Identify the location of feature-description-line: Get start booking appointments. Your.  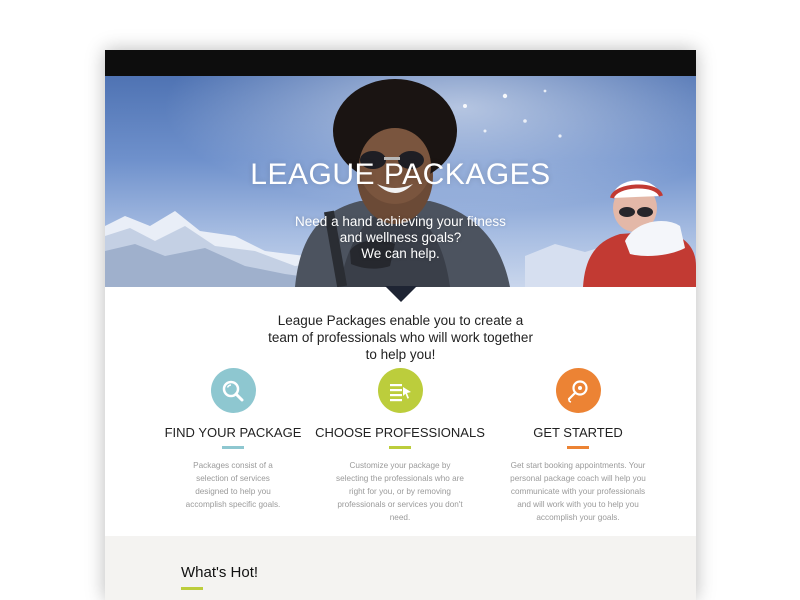
(578, 465).